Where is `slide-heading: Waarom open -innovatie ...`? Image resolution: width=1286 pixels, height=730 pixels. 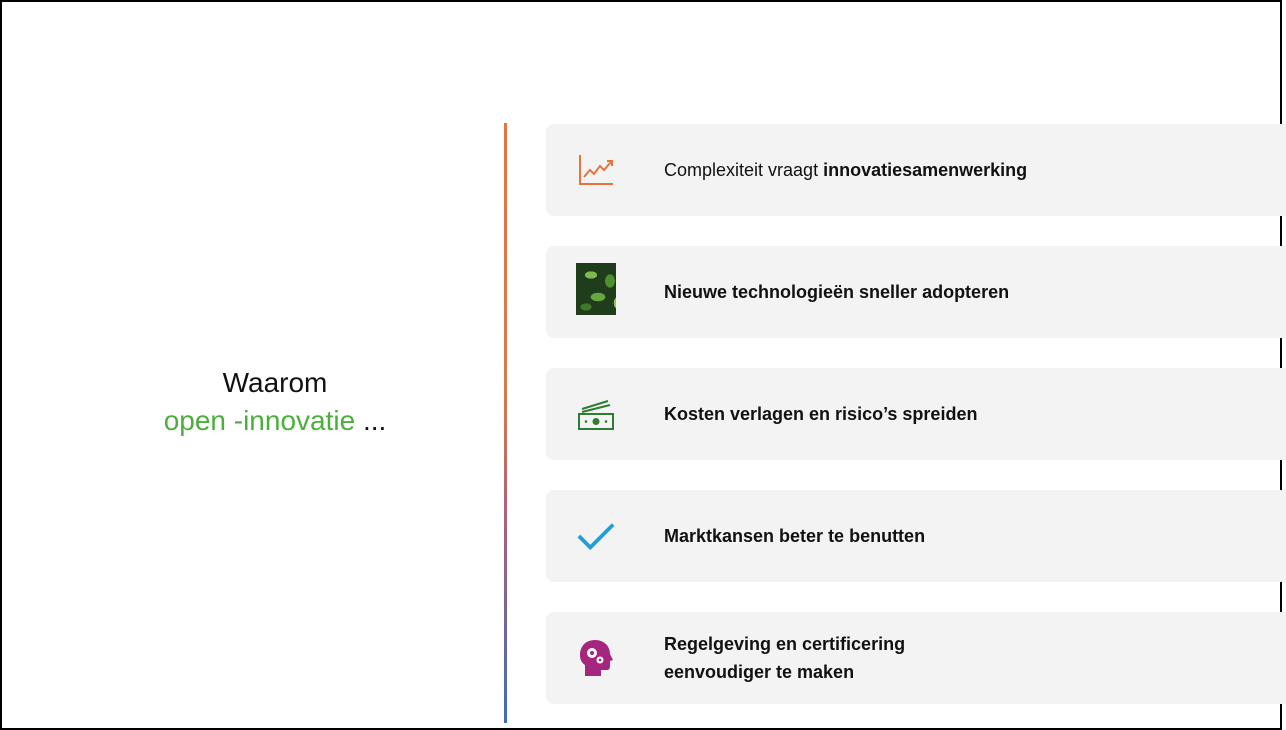 slide-heading: Waarom open -innovatie ... is located at coordinates (275, 402).